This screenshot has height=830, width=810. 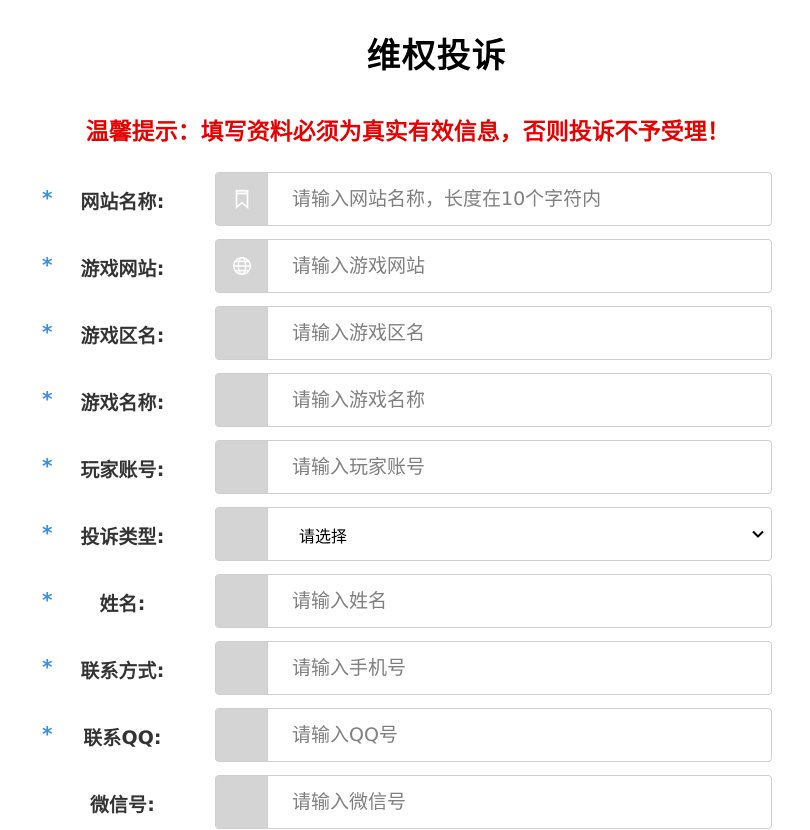 What do you see at coordinates (519, 534) in the screenshot?
I see `complaint-type-select: 请选择` at bounding box center [519, 534].